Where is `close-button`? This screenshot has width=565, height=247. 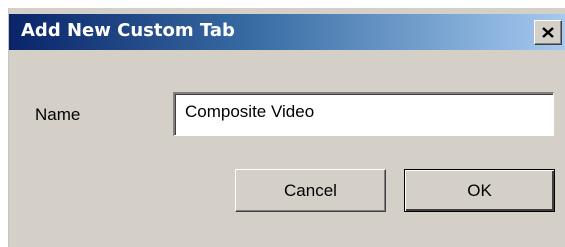
close-button is located at coordinates (548, 32).